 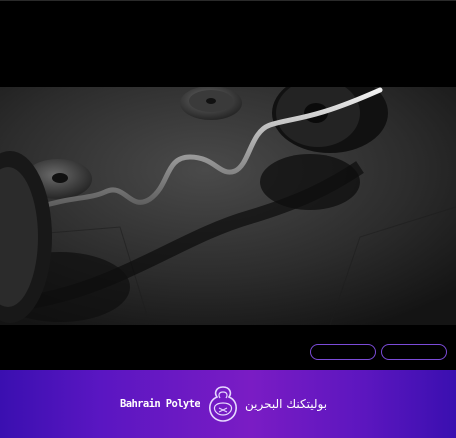 I want to click on polytechnic-logo-icon, so click(x=223, y=404).